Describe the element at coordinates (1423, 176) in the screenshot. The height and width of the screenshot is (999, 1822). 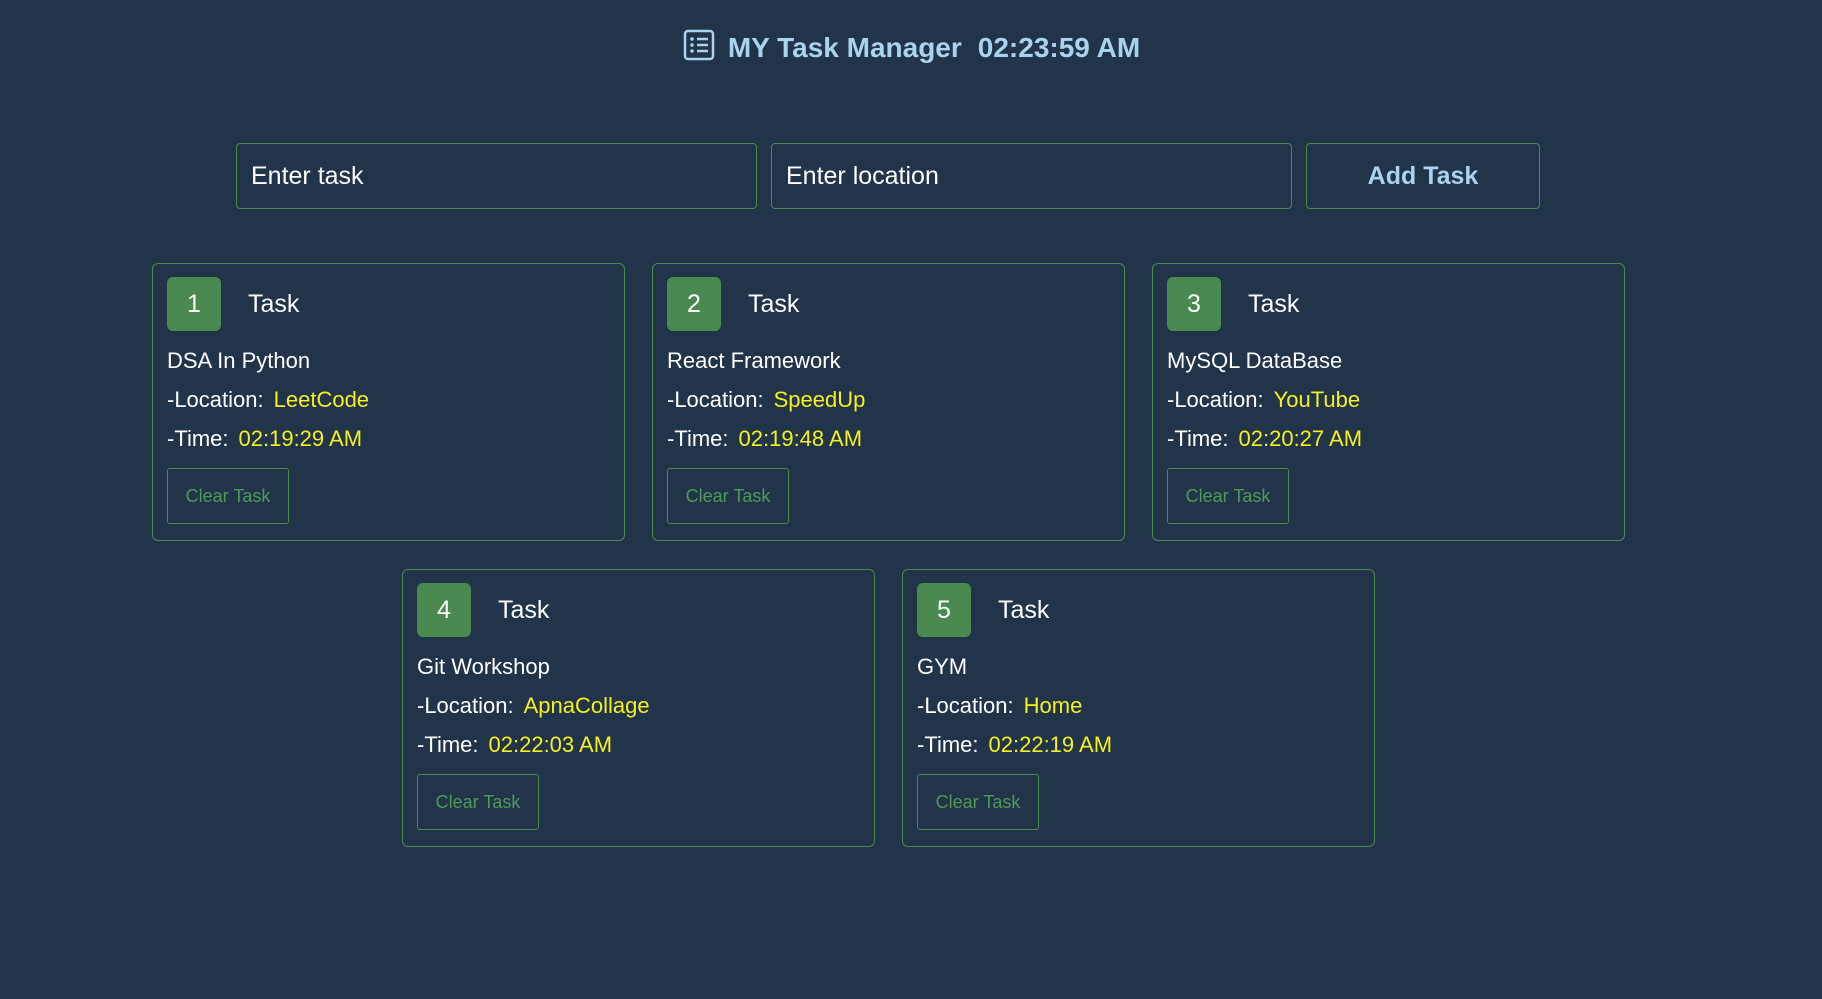
I see `add-task-button: Add Task` at that location.